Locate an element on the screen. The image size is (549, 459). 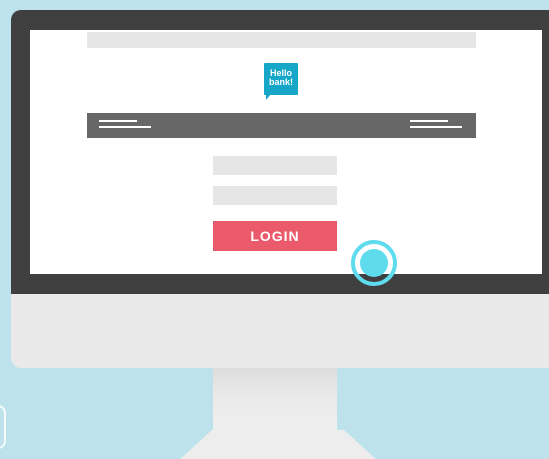
navigation-bar is located at coordinates (281, 125).